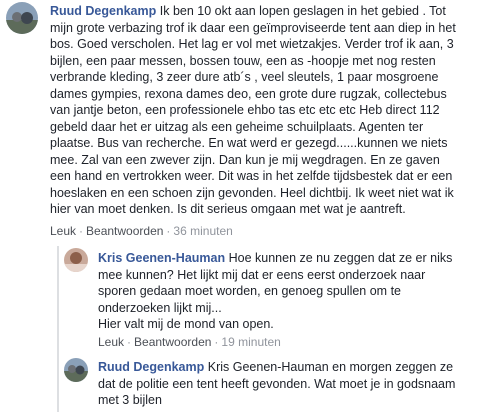 The image size is (497, 412). I want to click on author-name: Kris Geenen-Hauman, so click(161, 258).